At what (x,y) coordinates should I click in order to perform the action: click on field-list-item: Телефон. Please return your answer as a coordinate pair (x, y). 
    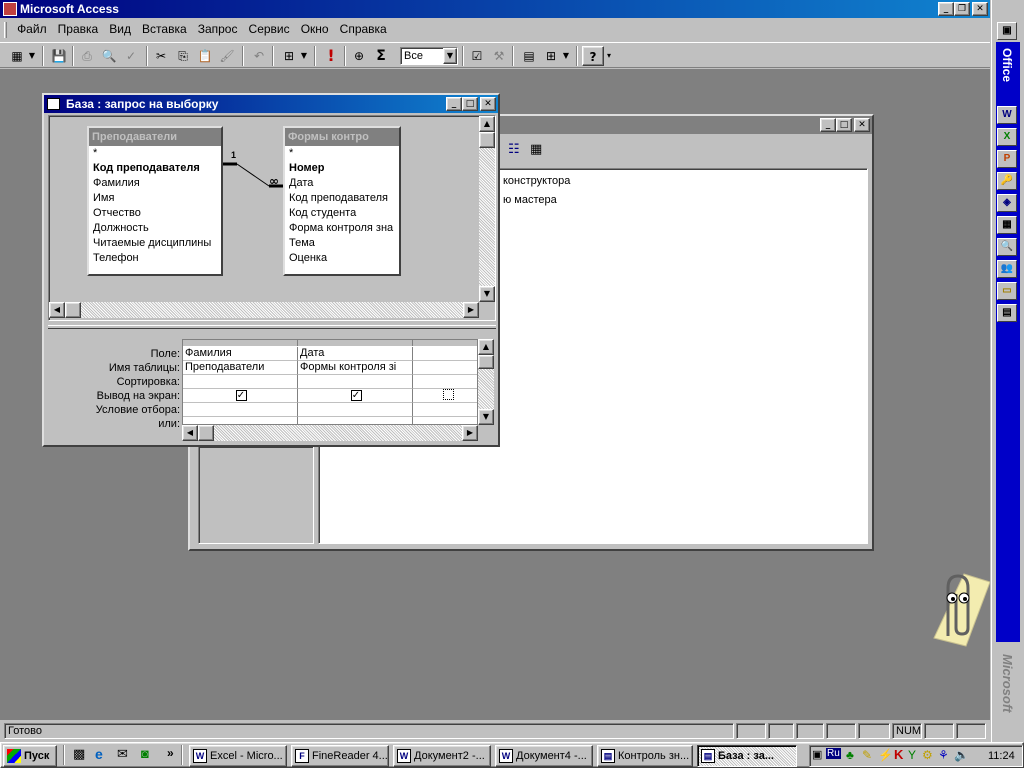
    Looking at the image, I should click on (155, 258).